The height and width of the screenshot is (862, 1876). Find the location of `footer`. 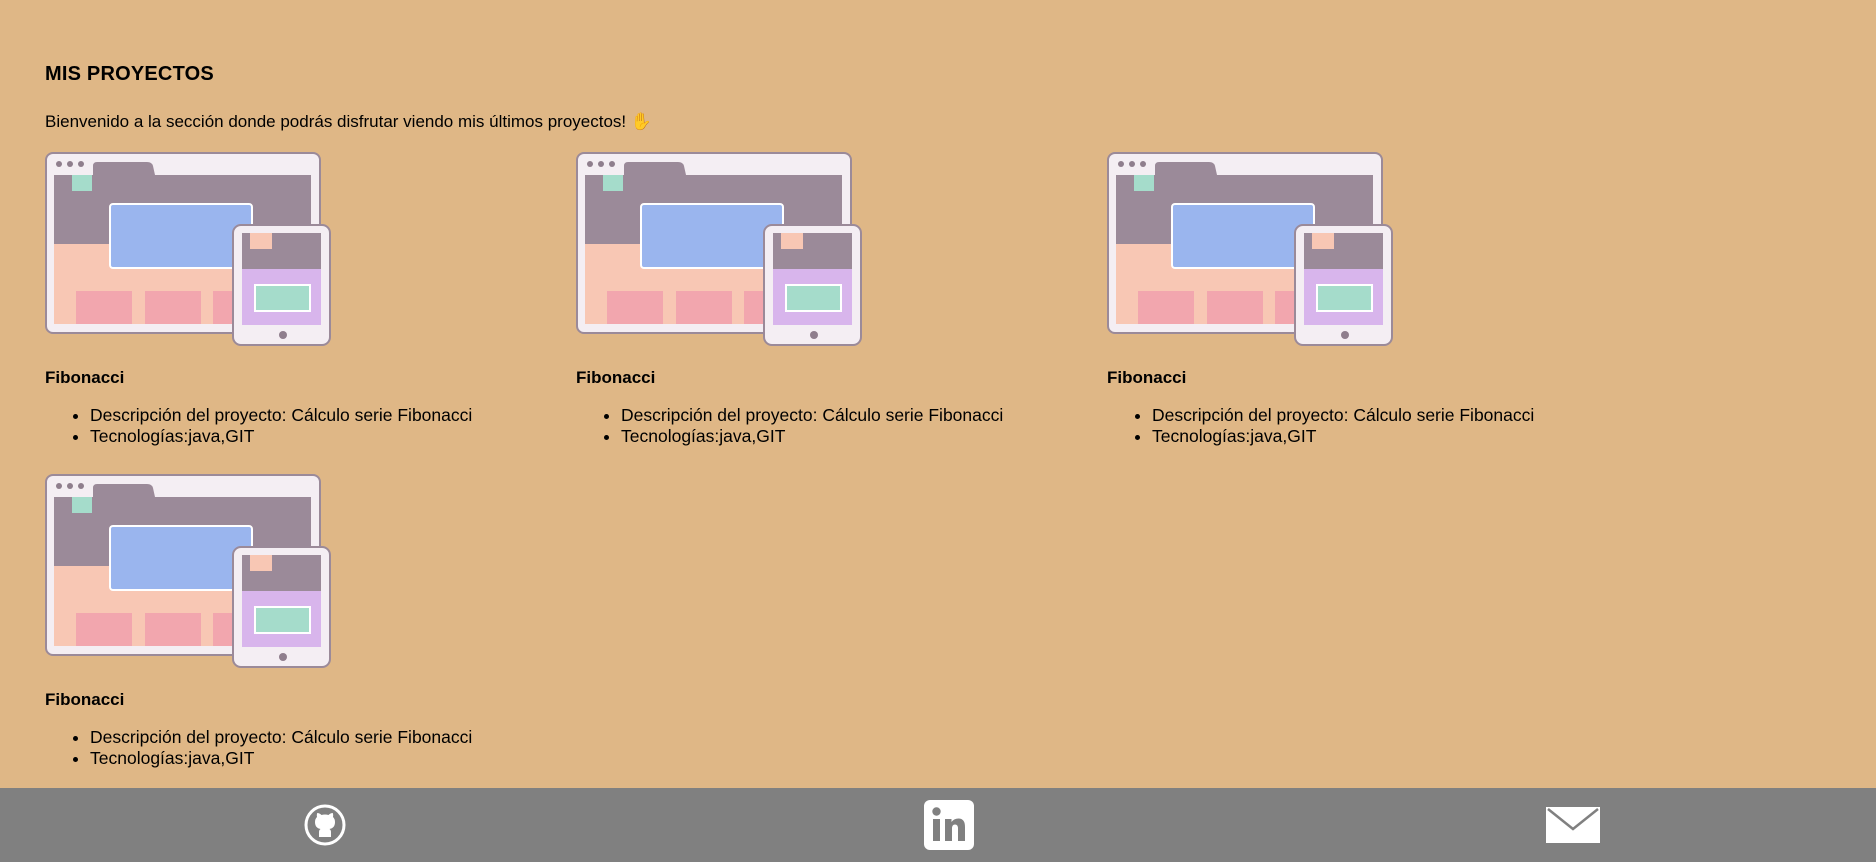

footer is located at coordinates (938, 825).